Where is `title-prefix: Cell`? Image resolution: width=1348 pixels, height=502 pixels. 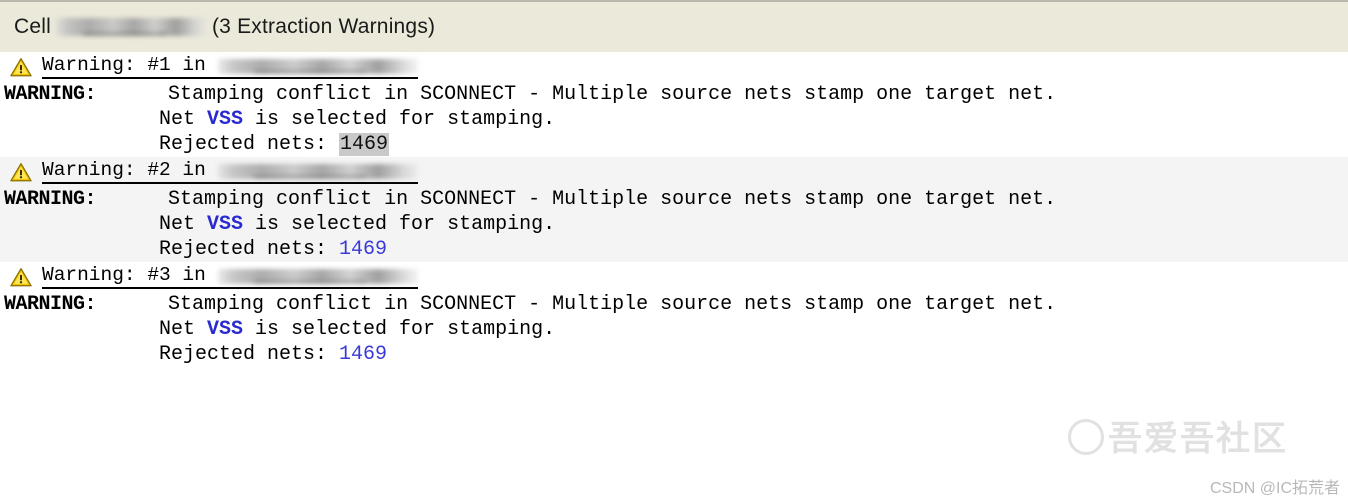
title-prefix: Cell is located at coordinates (32, 26).